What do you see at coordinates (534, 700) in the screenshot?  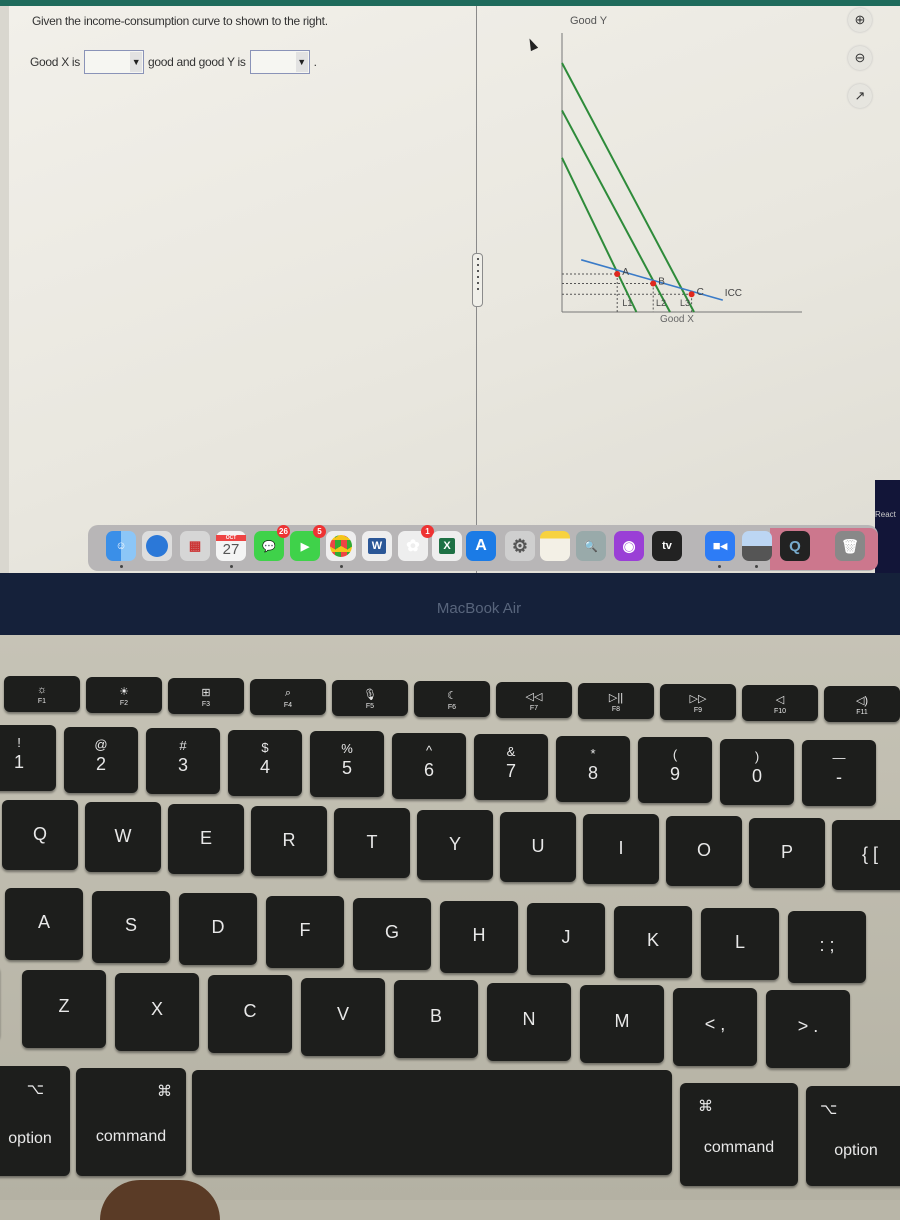 I see `key-f7: ◁◁ F7` at bounding box center [534, 700].